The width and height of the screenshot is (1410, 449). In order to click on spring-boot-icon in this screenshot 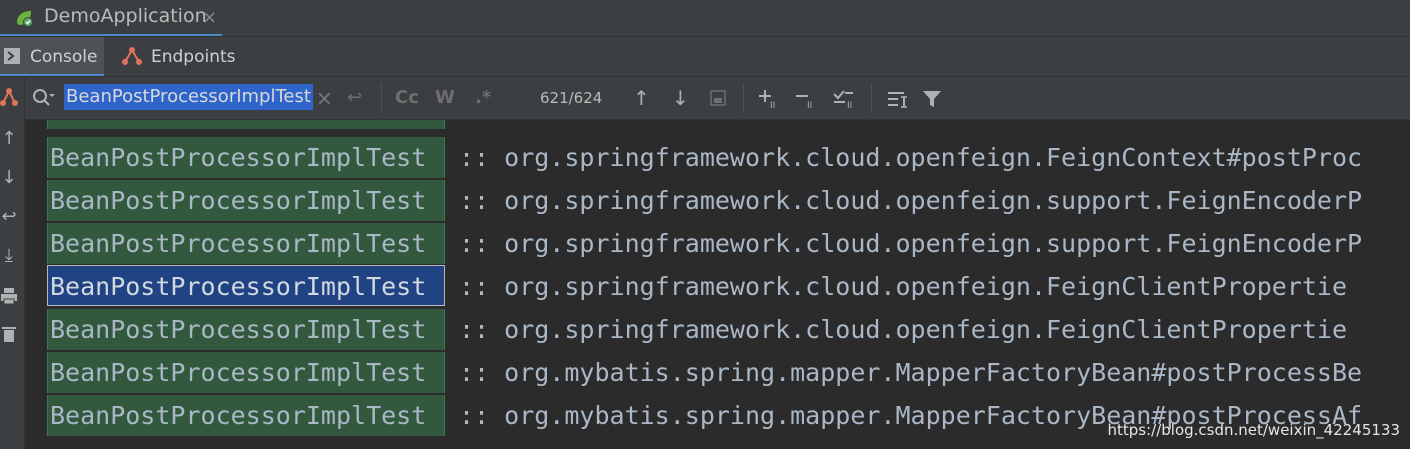, I will do `click(25, 19)`.